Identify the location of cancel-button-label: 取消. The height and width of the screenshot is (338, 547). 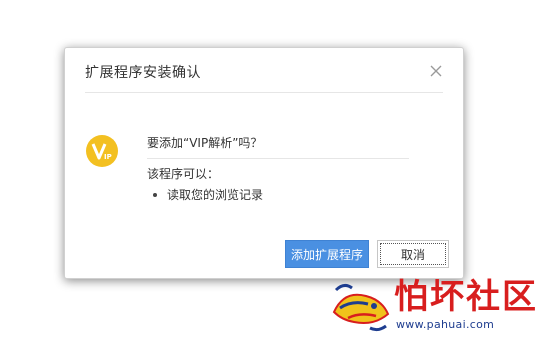
(412, 255).